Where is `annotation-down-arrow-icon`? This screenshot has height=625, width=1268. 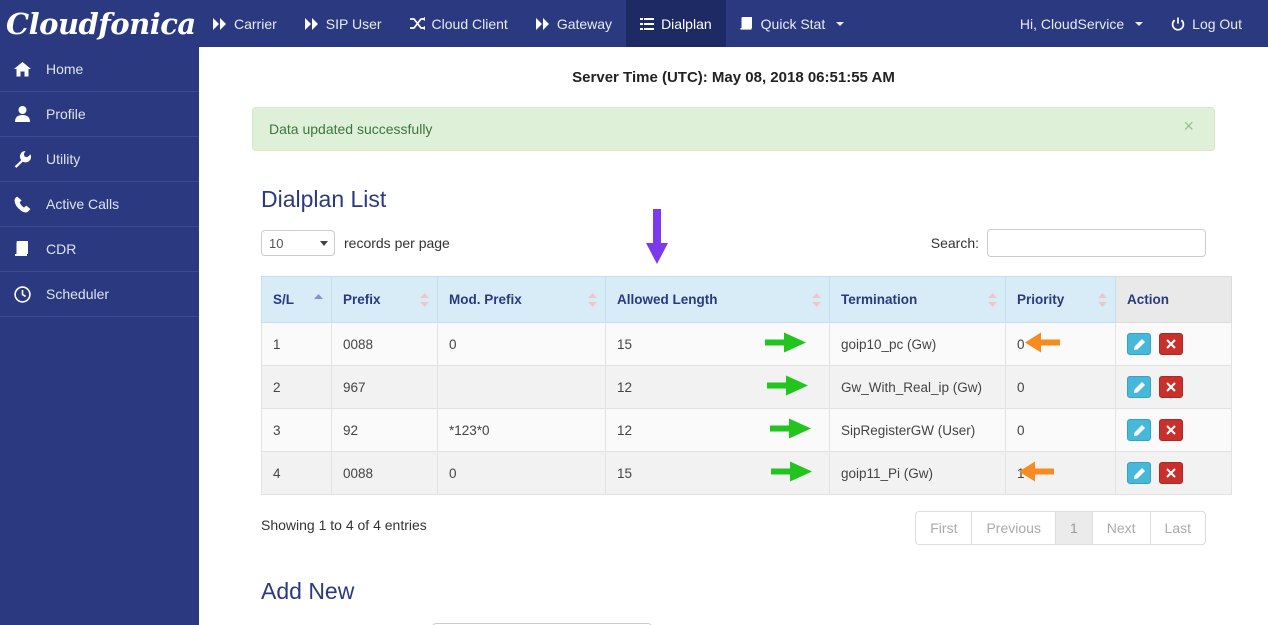
annotation-down-arrow-icon is located at coordinates (656, 236).